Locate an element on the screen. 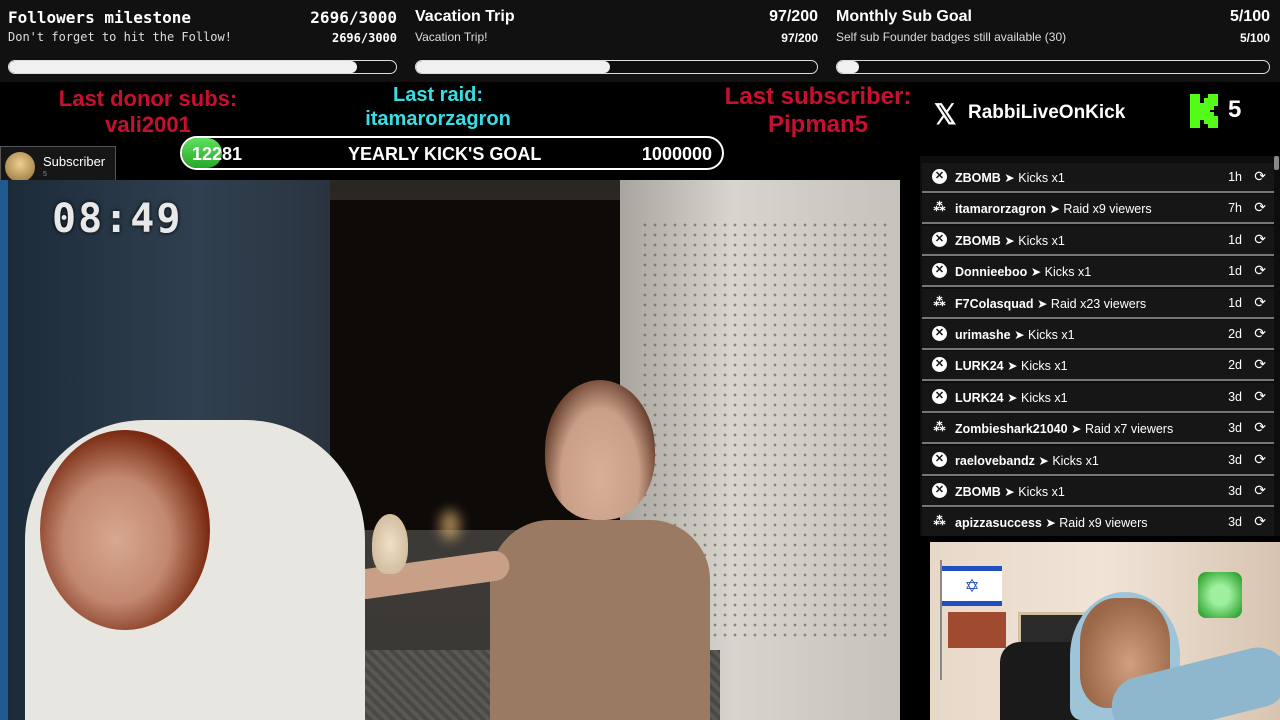  feed-text: F7Colasquad ➤ Raid x23 viewers is located at coordinates (1050, 303).